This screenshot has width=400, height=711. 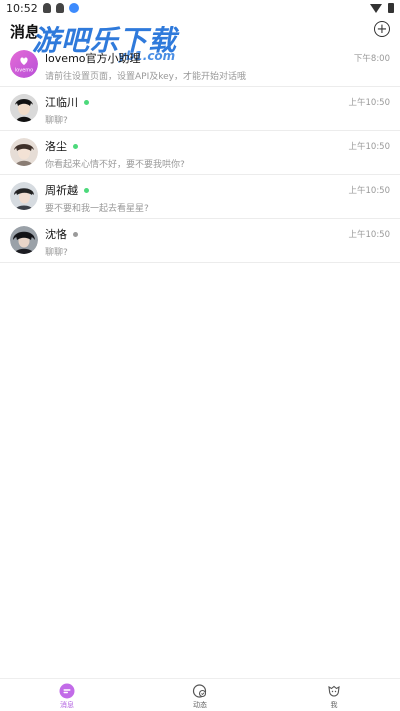 What do you see at coordinates (200, 8) in the screenshot?
I see `status-bar: 10:52` at bounding box center [200, 8].